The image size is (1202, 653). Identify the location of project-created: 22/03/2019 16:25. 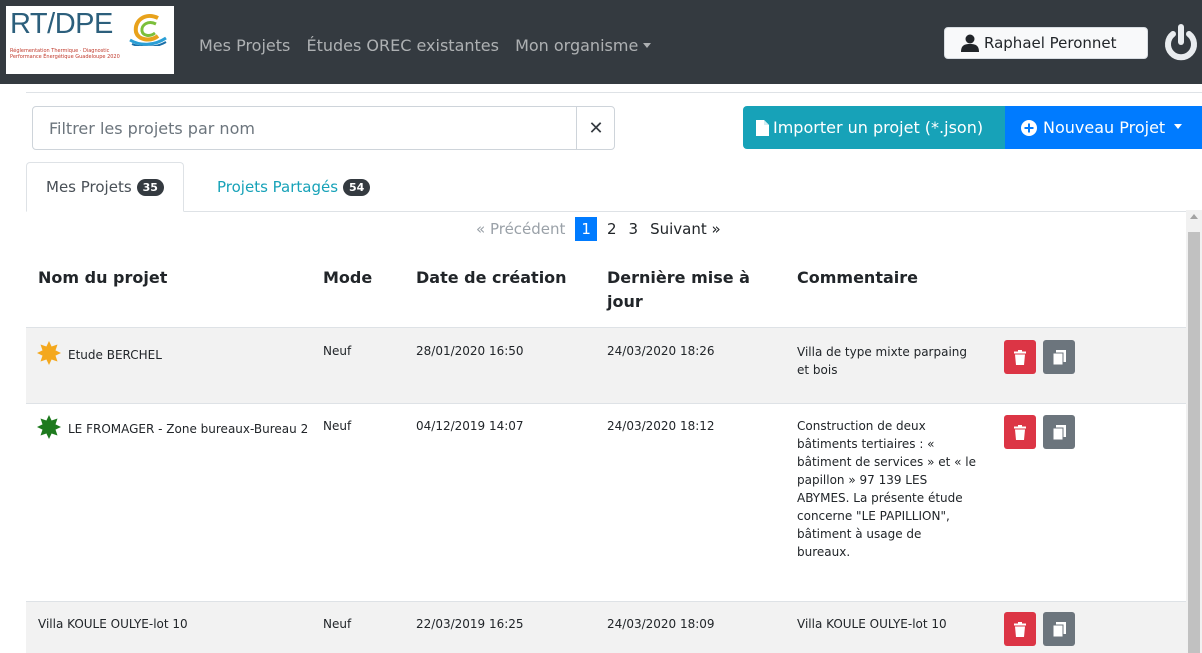
(470, 624).